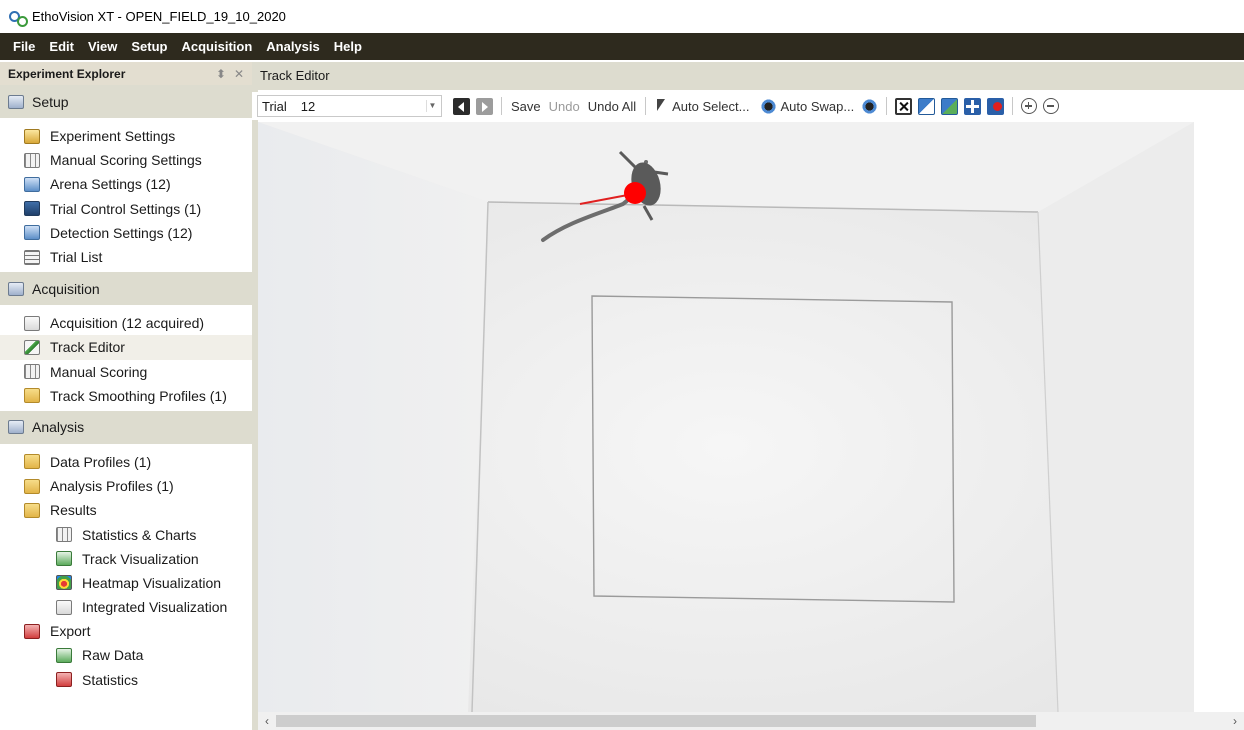 This screenshot has height=730, width=1244. What do you see at coordinates (126, 510) in the screenshot?
I see `tree-item-results: Results` at bounding box center [126, 510].